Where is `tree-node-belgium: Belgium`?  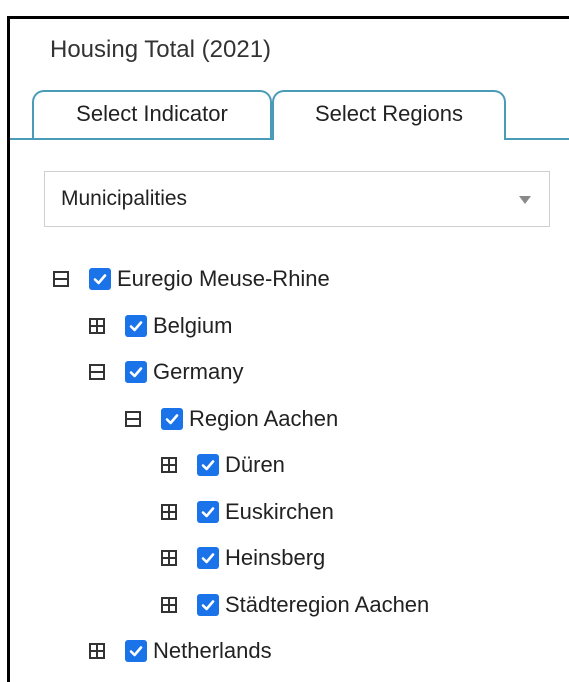 tree-node-belgium: Belgium is located at coordinates (160, 326).